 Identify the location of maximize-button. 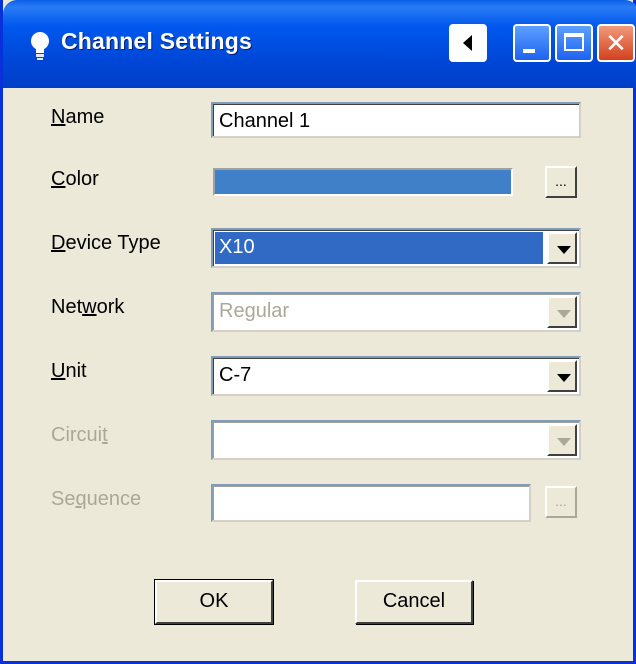
(574, 43).